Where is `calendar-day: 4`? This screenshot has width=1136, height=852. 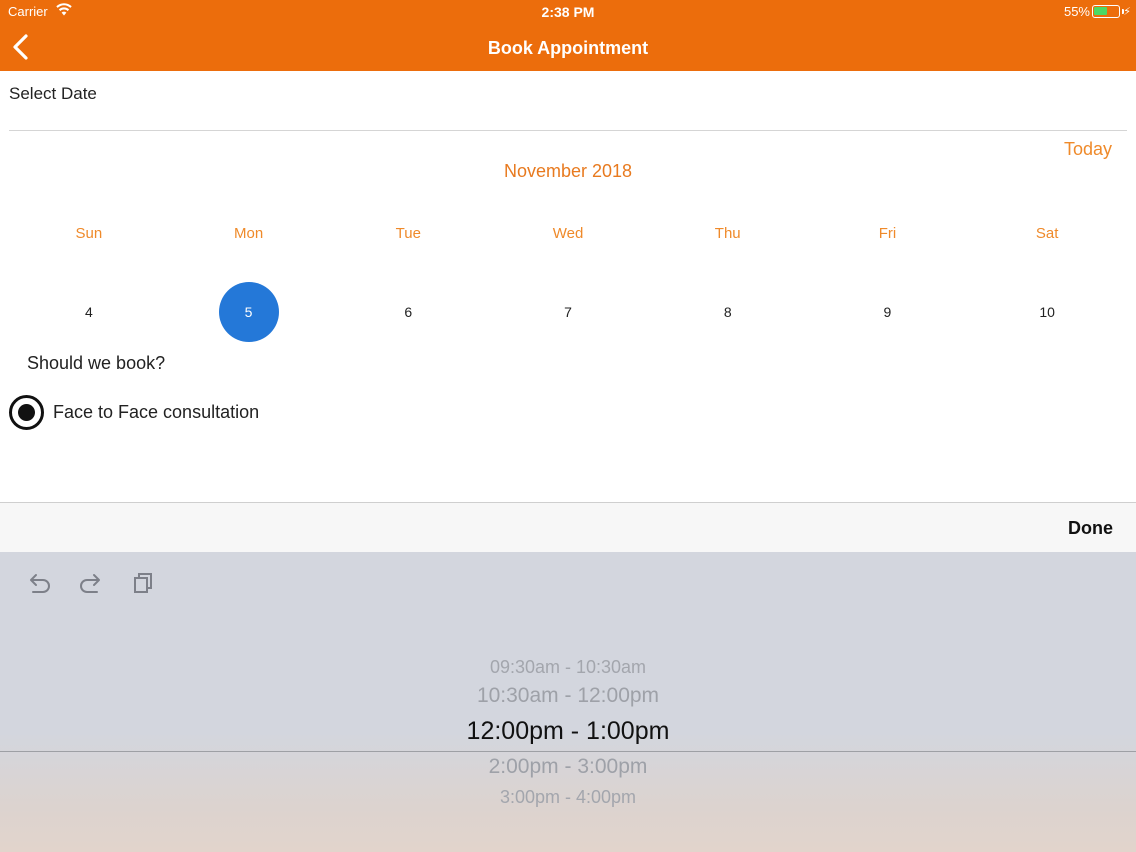 calendar-day: 4 is located at coordinates (89, 312).